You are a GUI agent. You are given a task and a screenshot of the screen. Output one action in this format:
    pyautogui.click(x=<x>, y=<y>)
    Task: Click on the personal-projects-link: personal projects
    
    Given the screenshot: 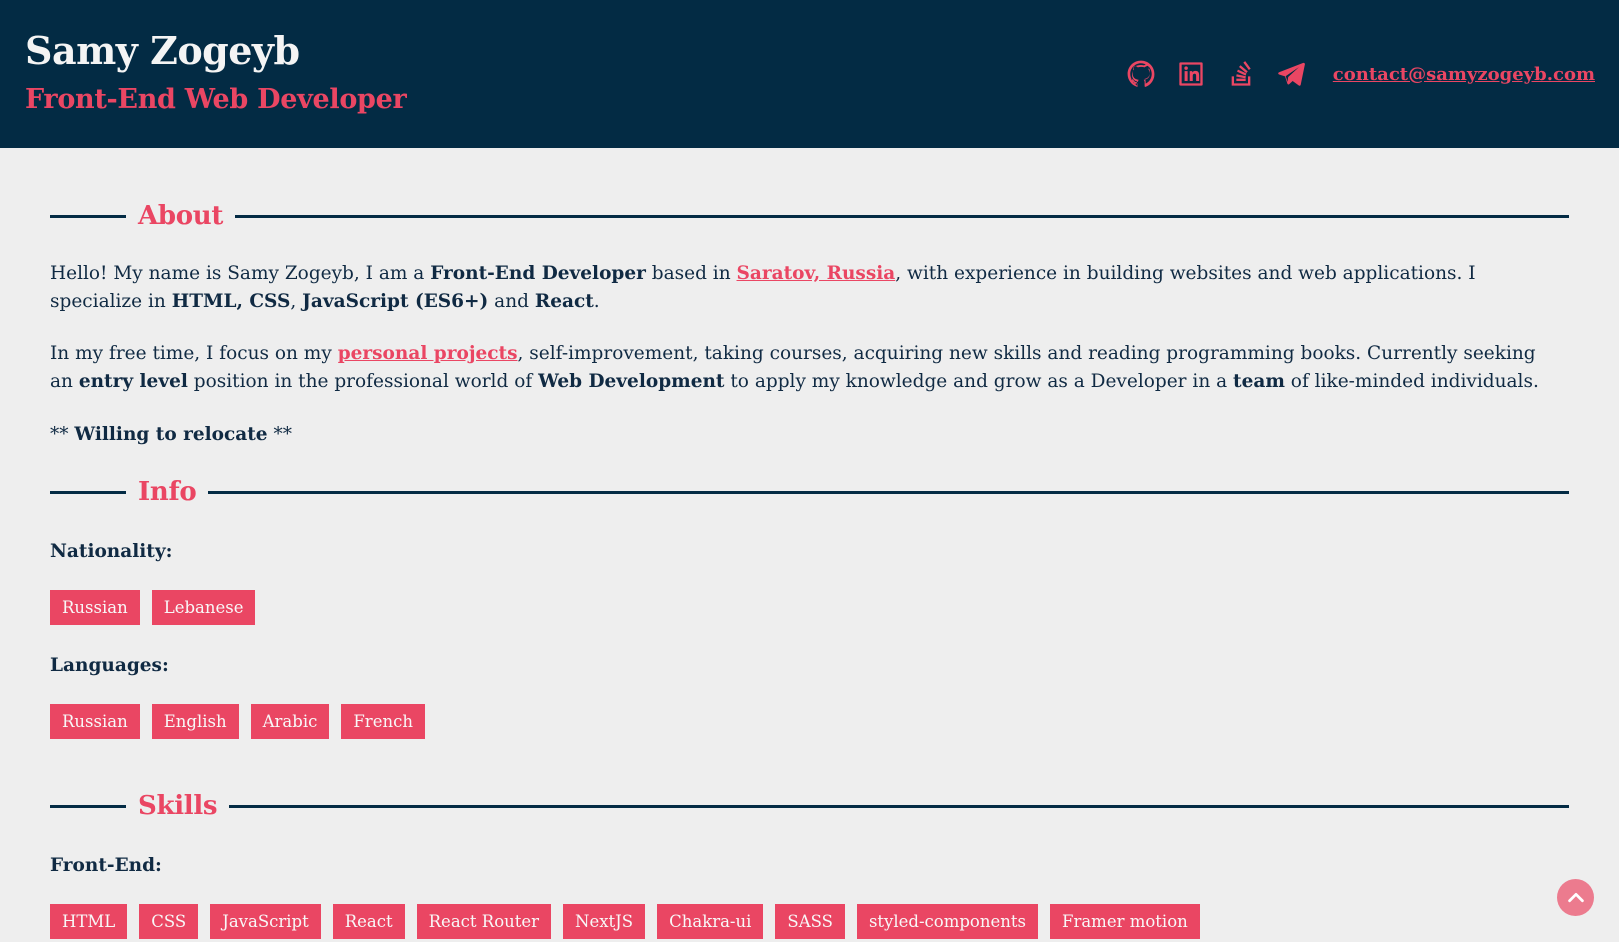 What is the action you would take?
    pyautogui.click(x=428, y=353)
    